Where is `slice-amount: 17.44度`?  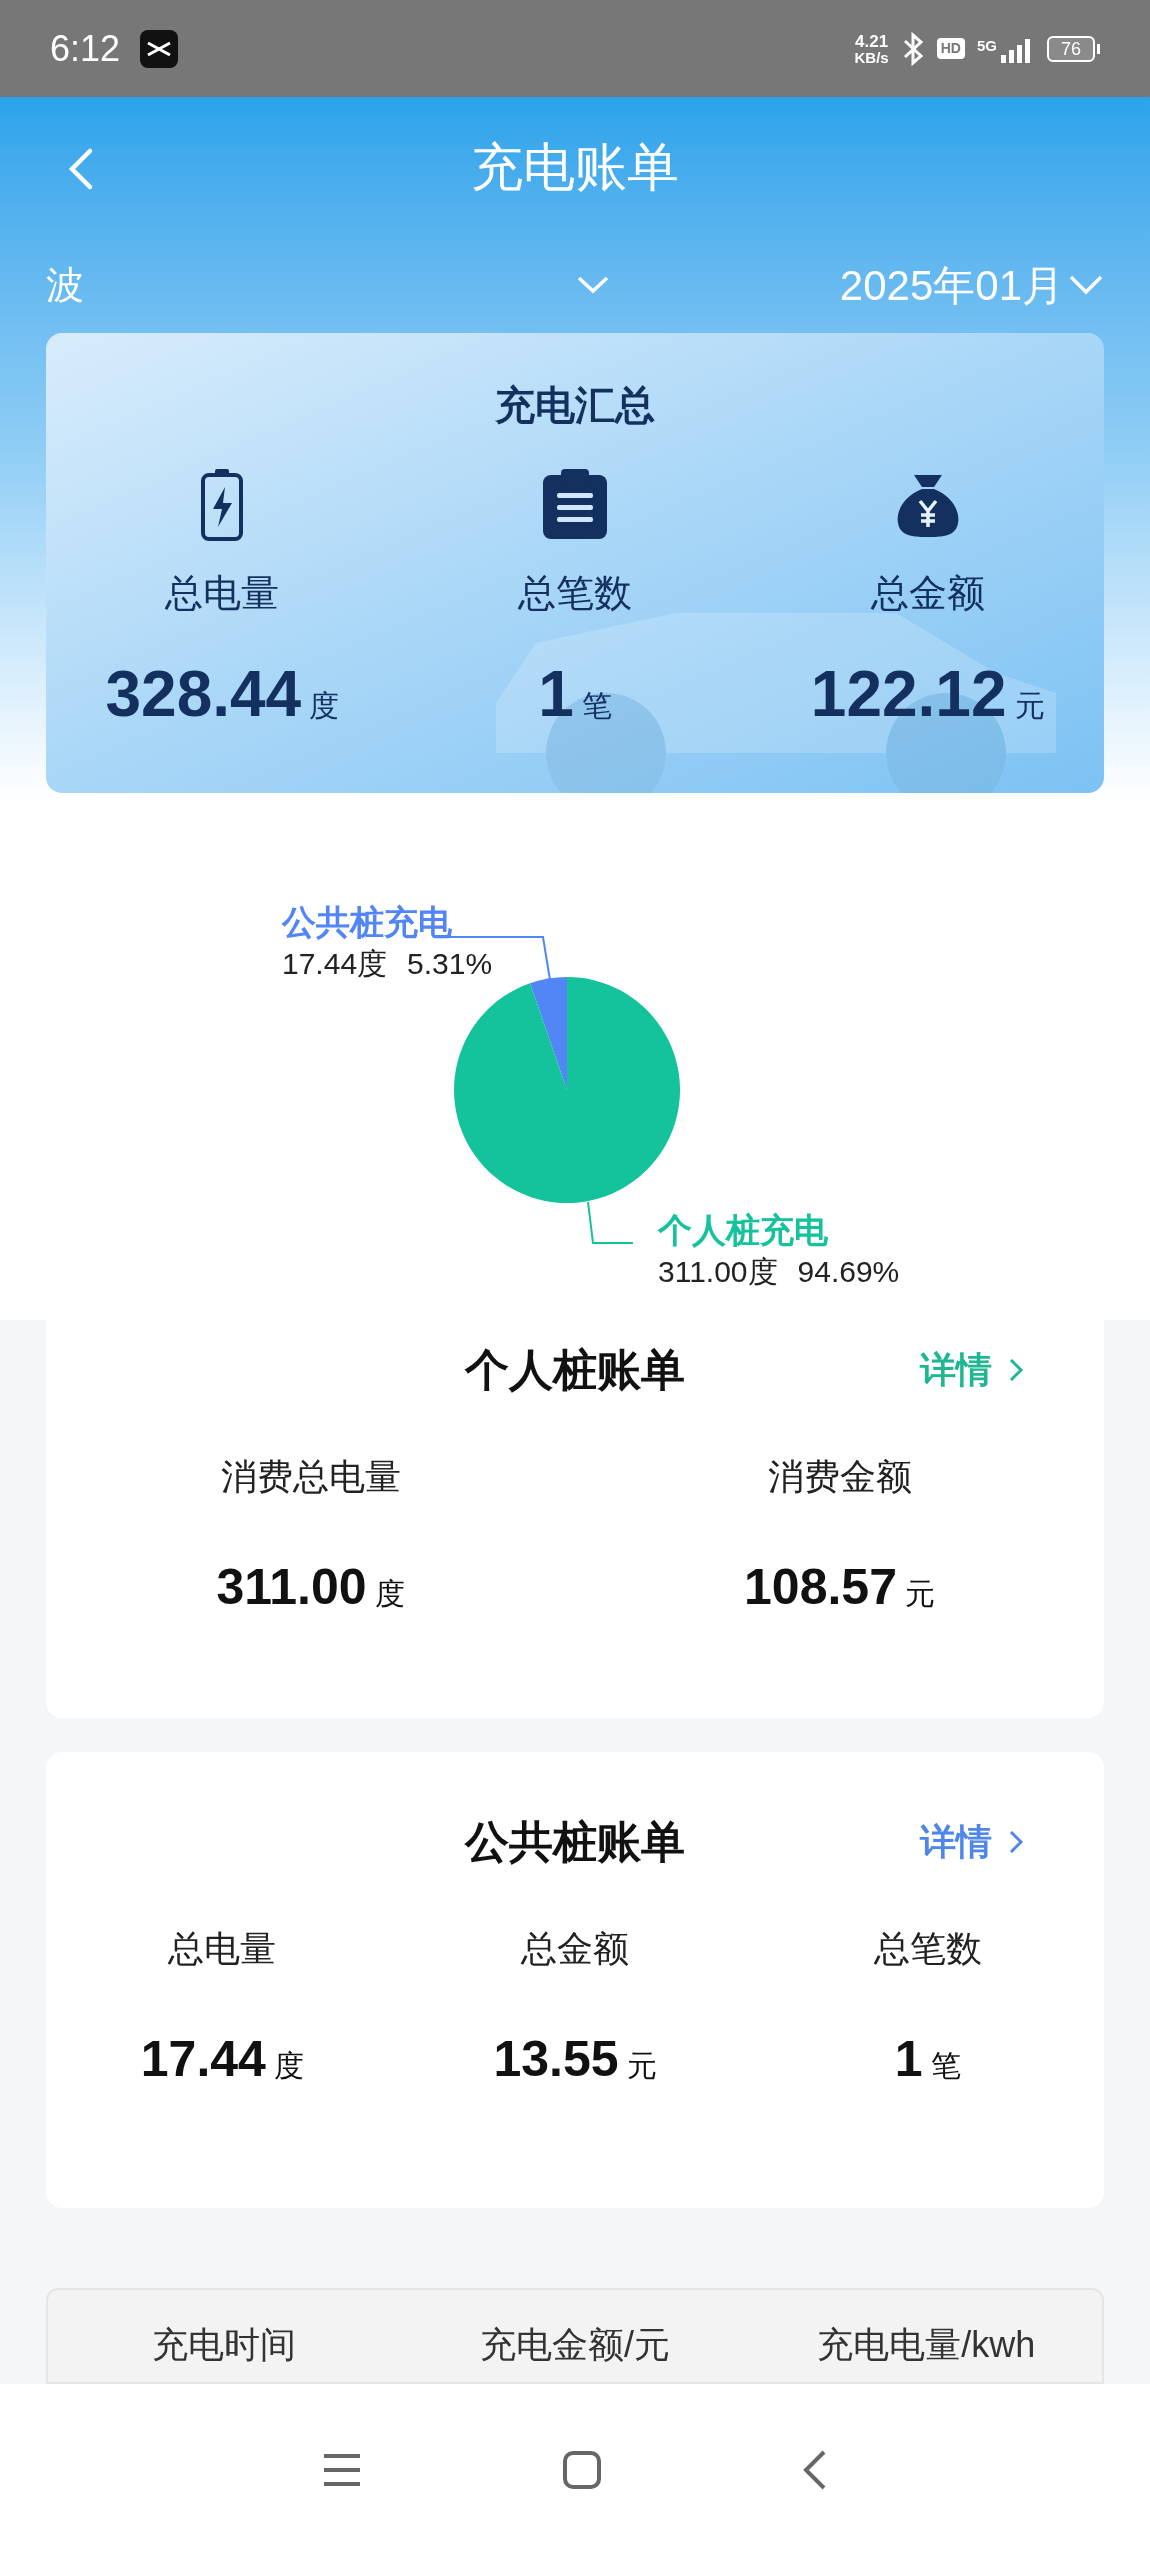 slice-amount: 17.44度 is located at coordinates (335, 964).